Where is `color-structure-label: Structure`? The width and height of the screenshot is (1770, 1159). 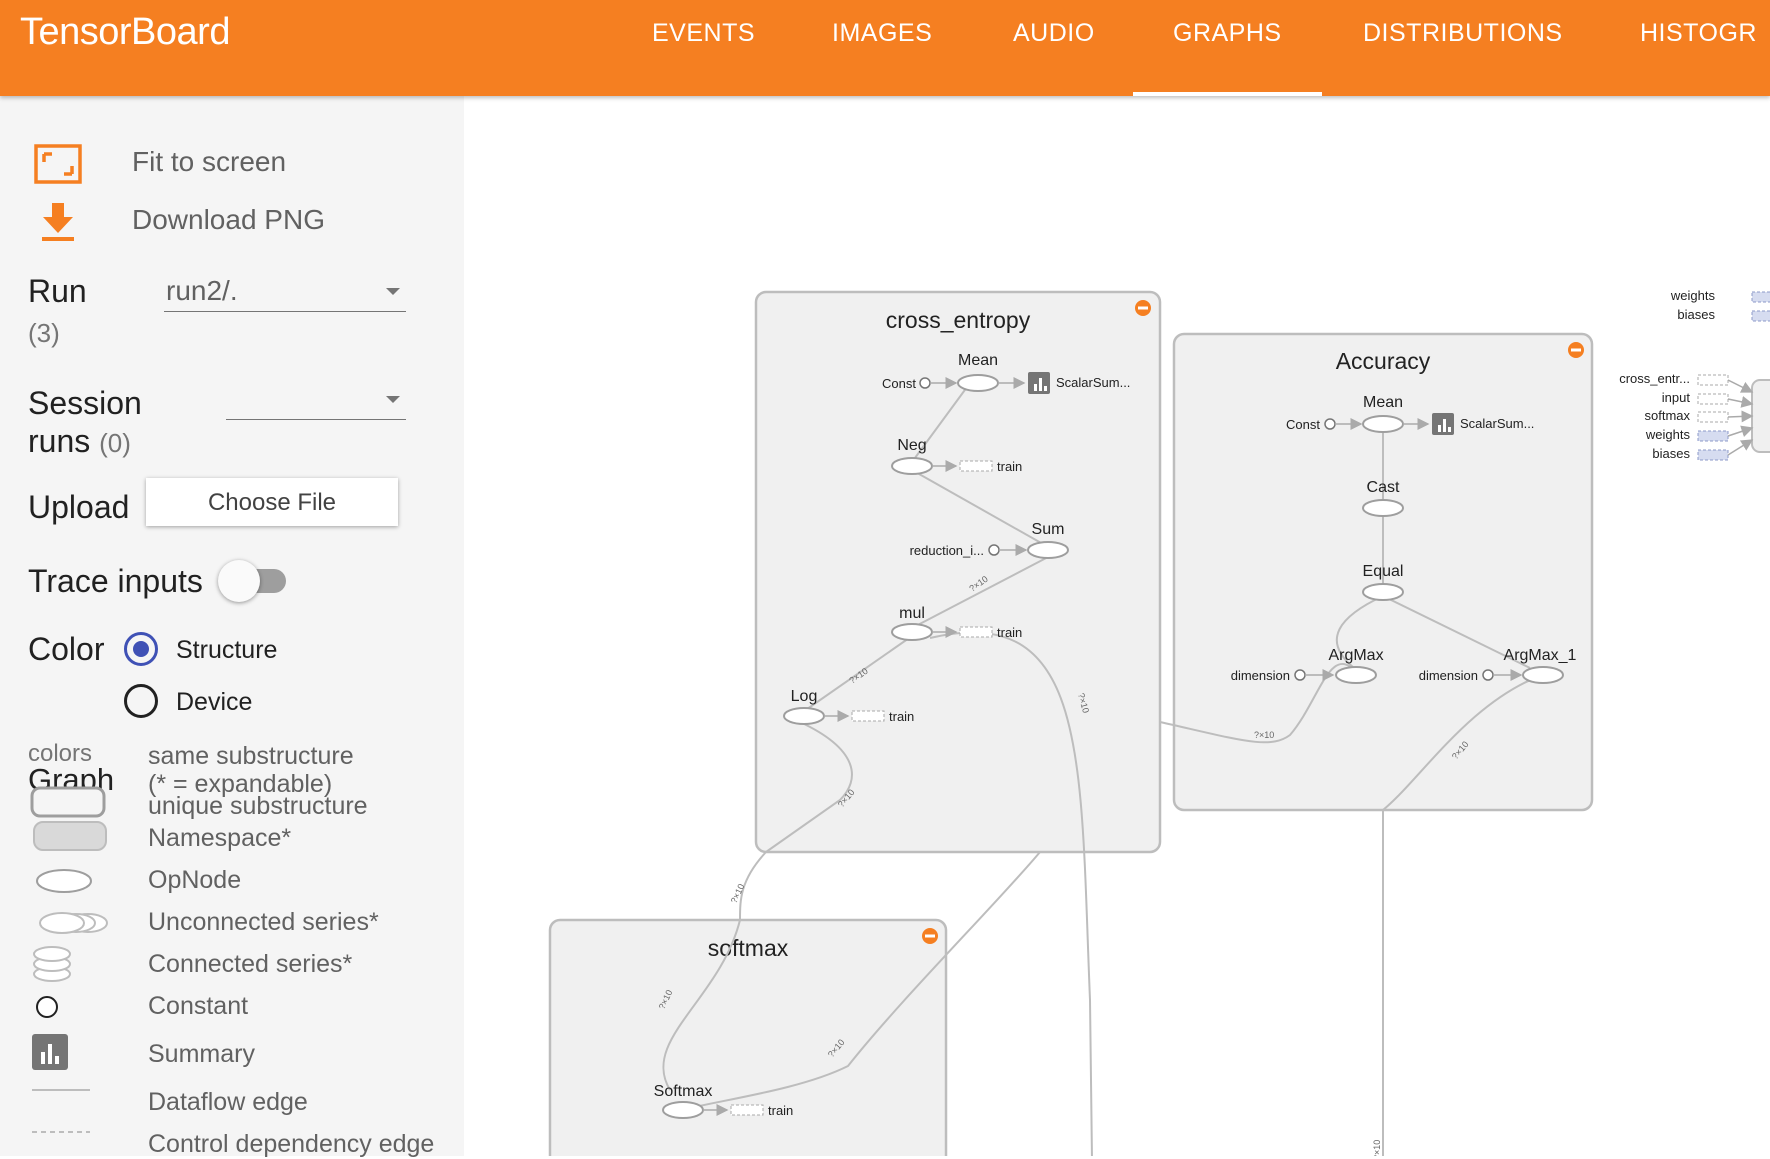 color-structure-label: Structure is located at coordinates (227, 650).